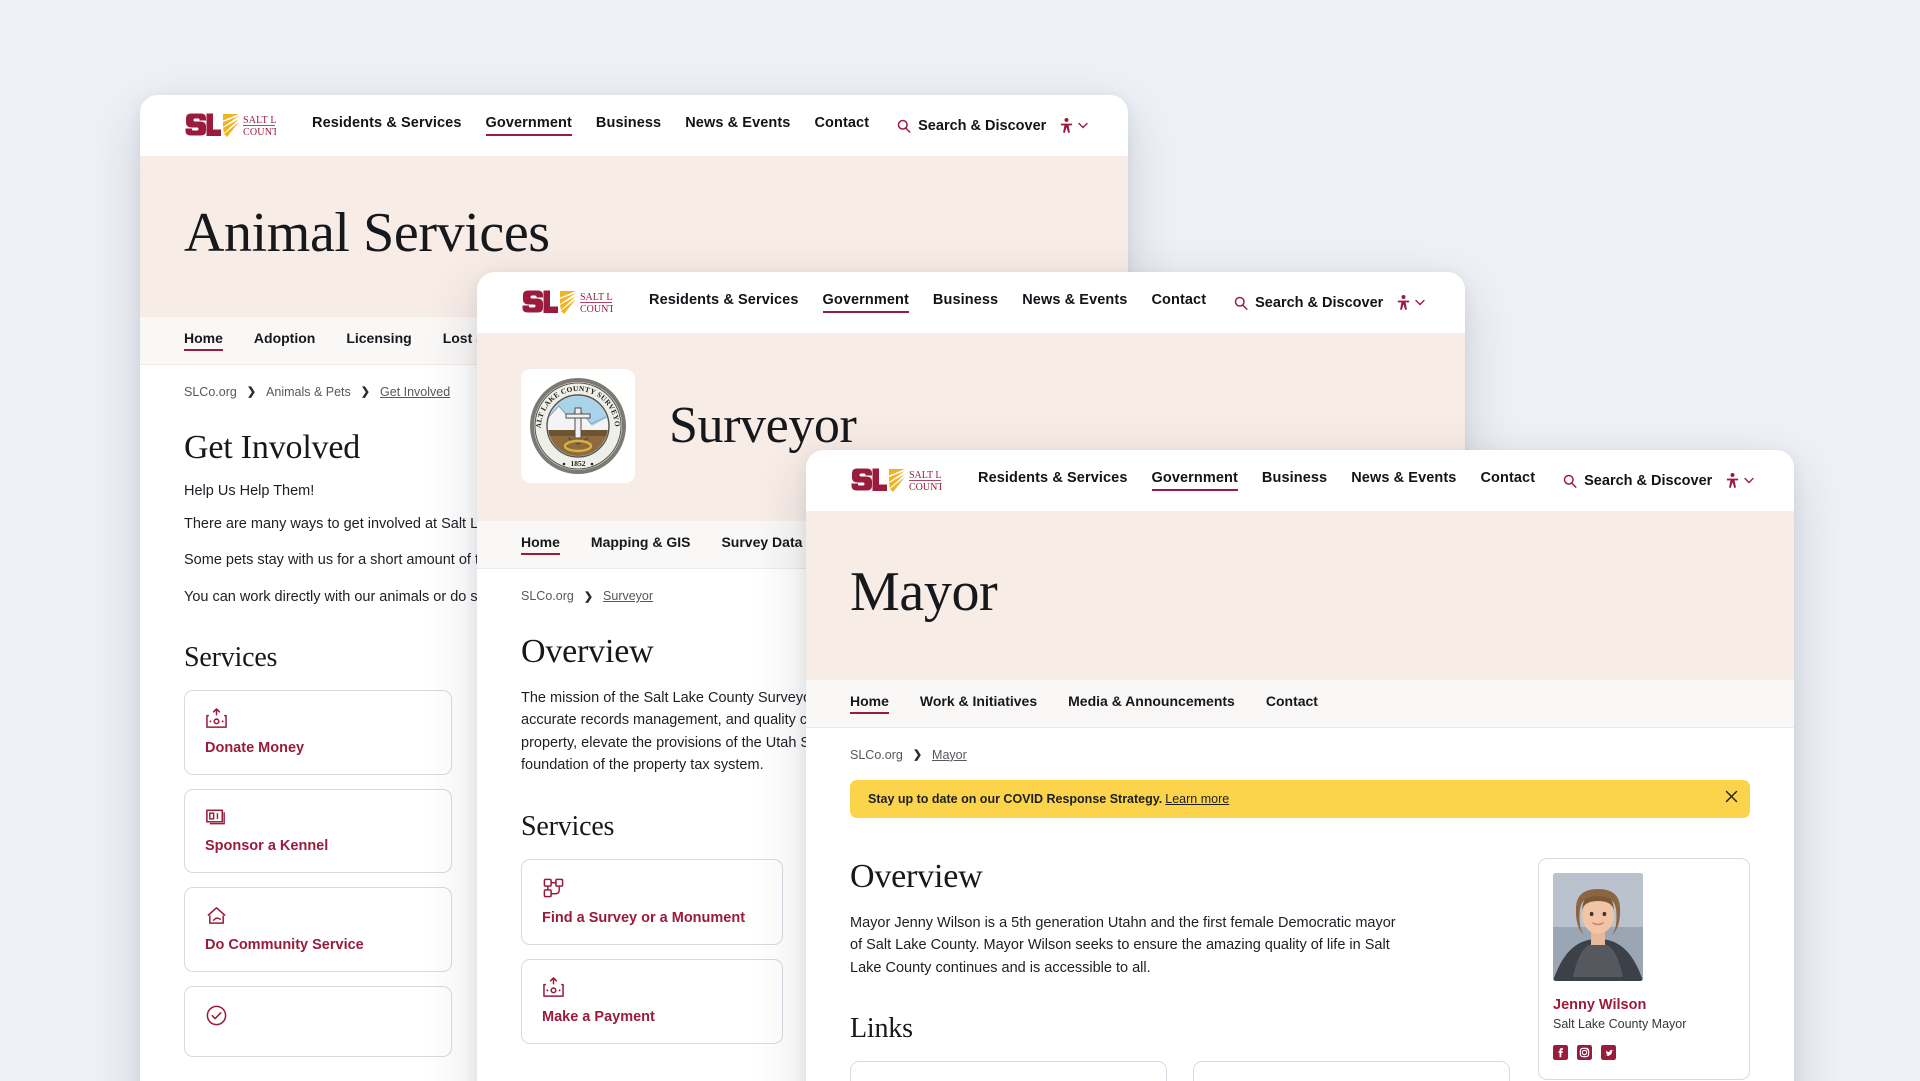  I want to click on surveyor-seal: SALT LAKE COUNTY SURVEYOR 1852, so click(578, 426).